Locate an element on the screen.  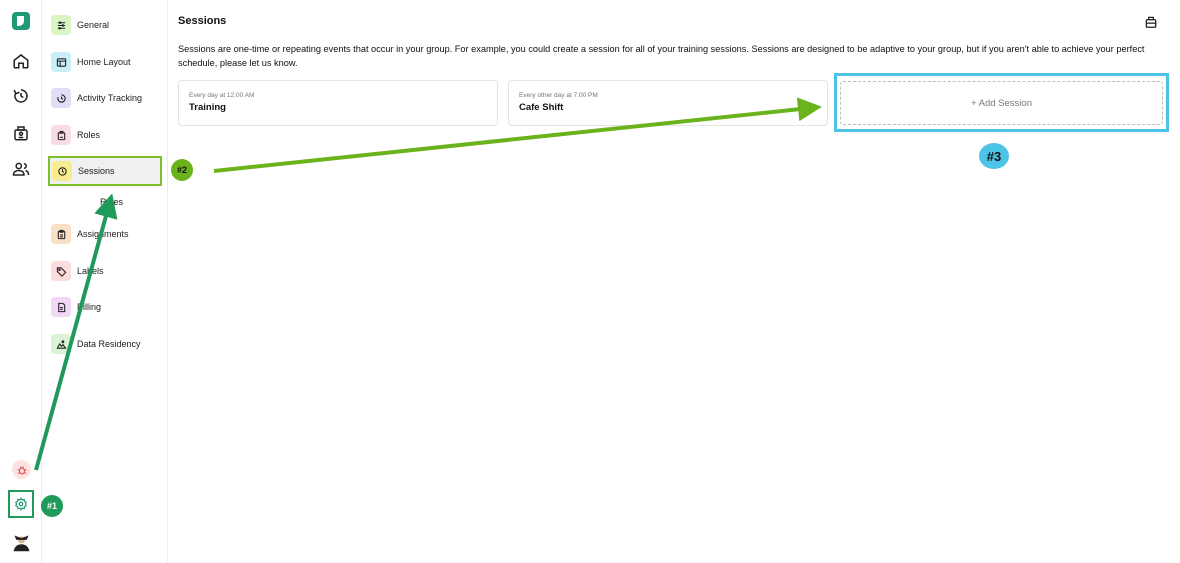
nav-item-label: Billing is located at coordinates (89, 307).